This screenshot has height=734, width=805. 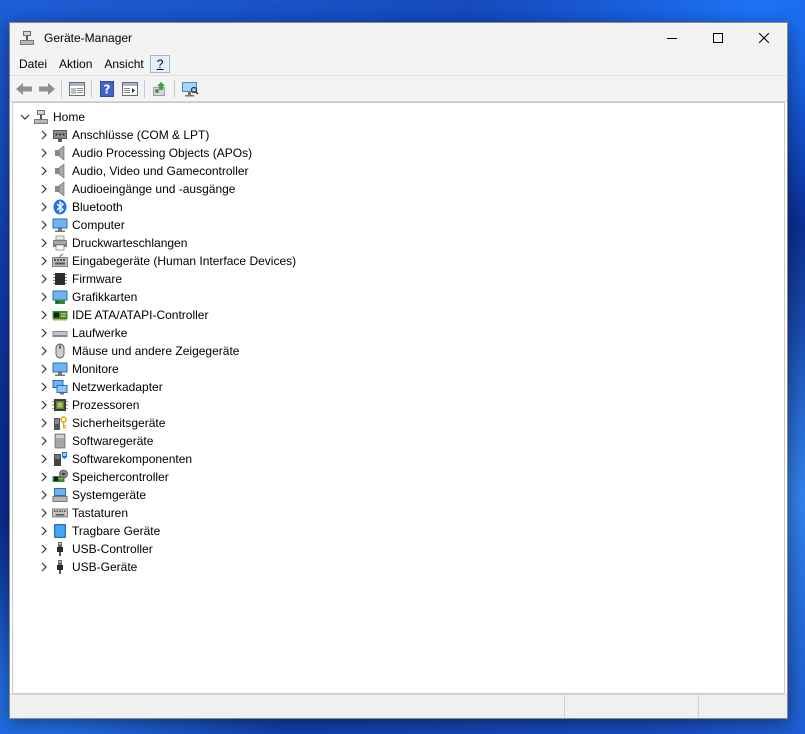 I want to click on hid-icon, so click(x=60, y=261).